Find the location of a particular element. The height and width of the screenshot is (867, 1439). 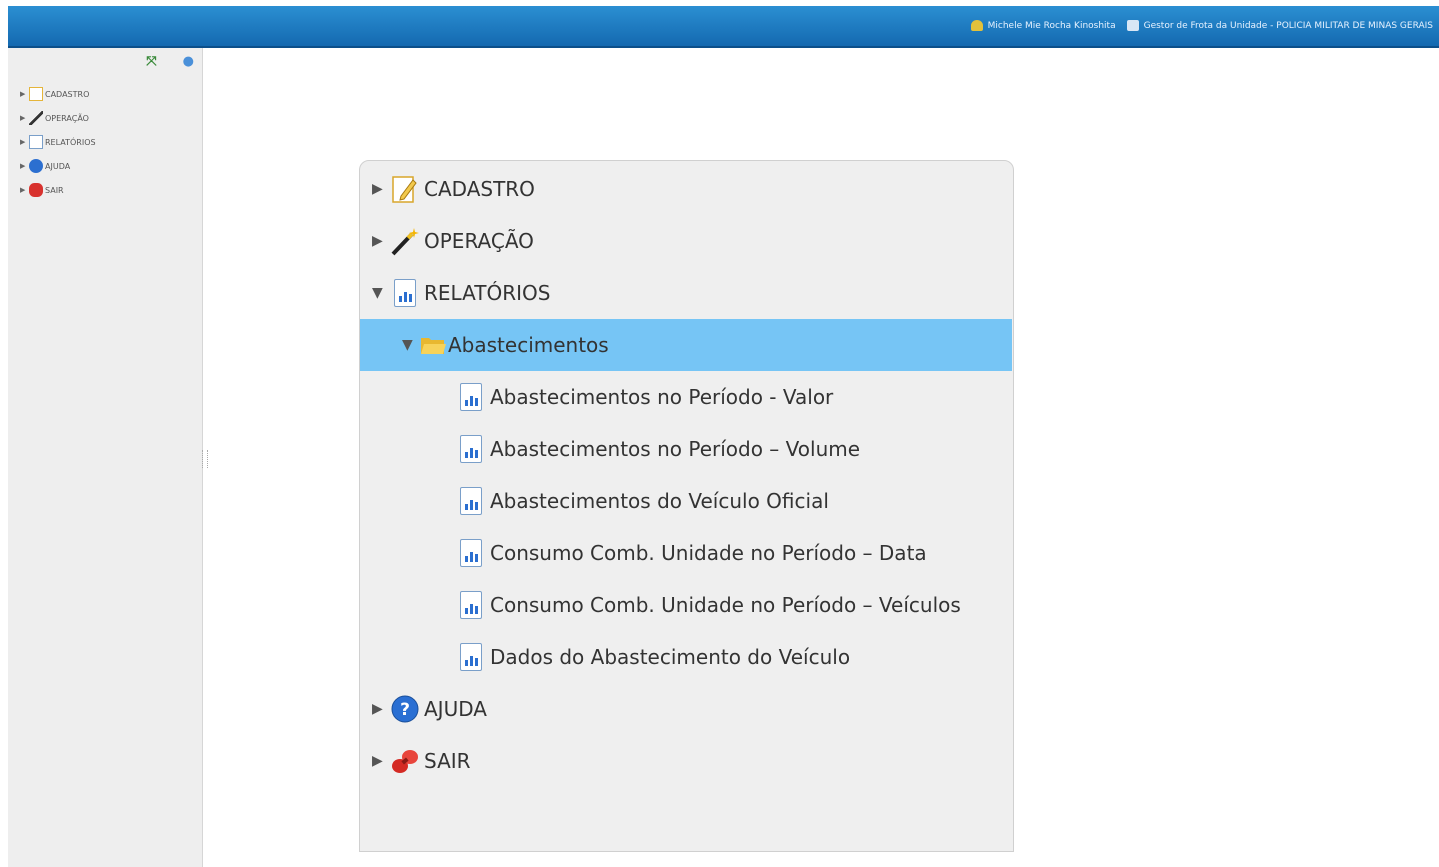

report-item-label: Abastecimentos do Veículo Oficial is located at coordinates (659, 501).